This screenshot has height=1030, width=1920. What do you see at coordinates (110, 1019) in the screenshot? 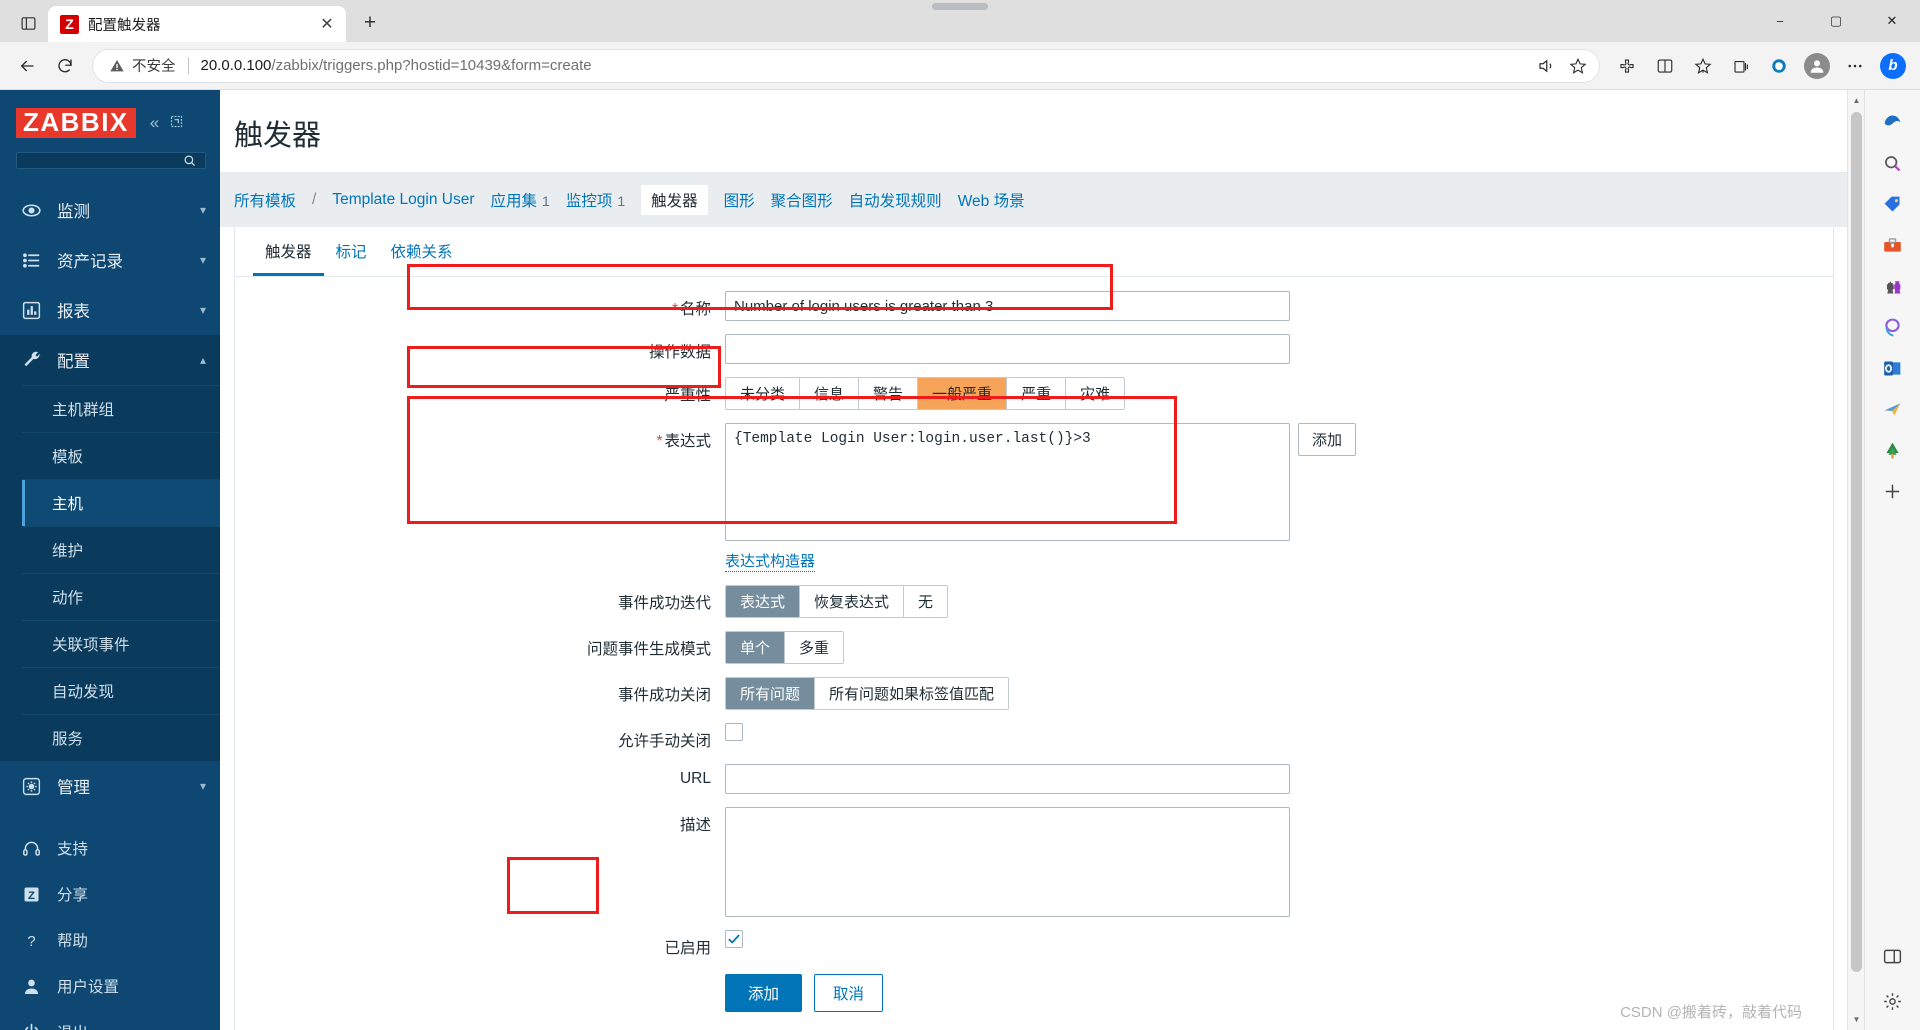
I see `sidebar-item-signout: 退出` at bounding box center [110, 1019].